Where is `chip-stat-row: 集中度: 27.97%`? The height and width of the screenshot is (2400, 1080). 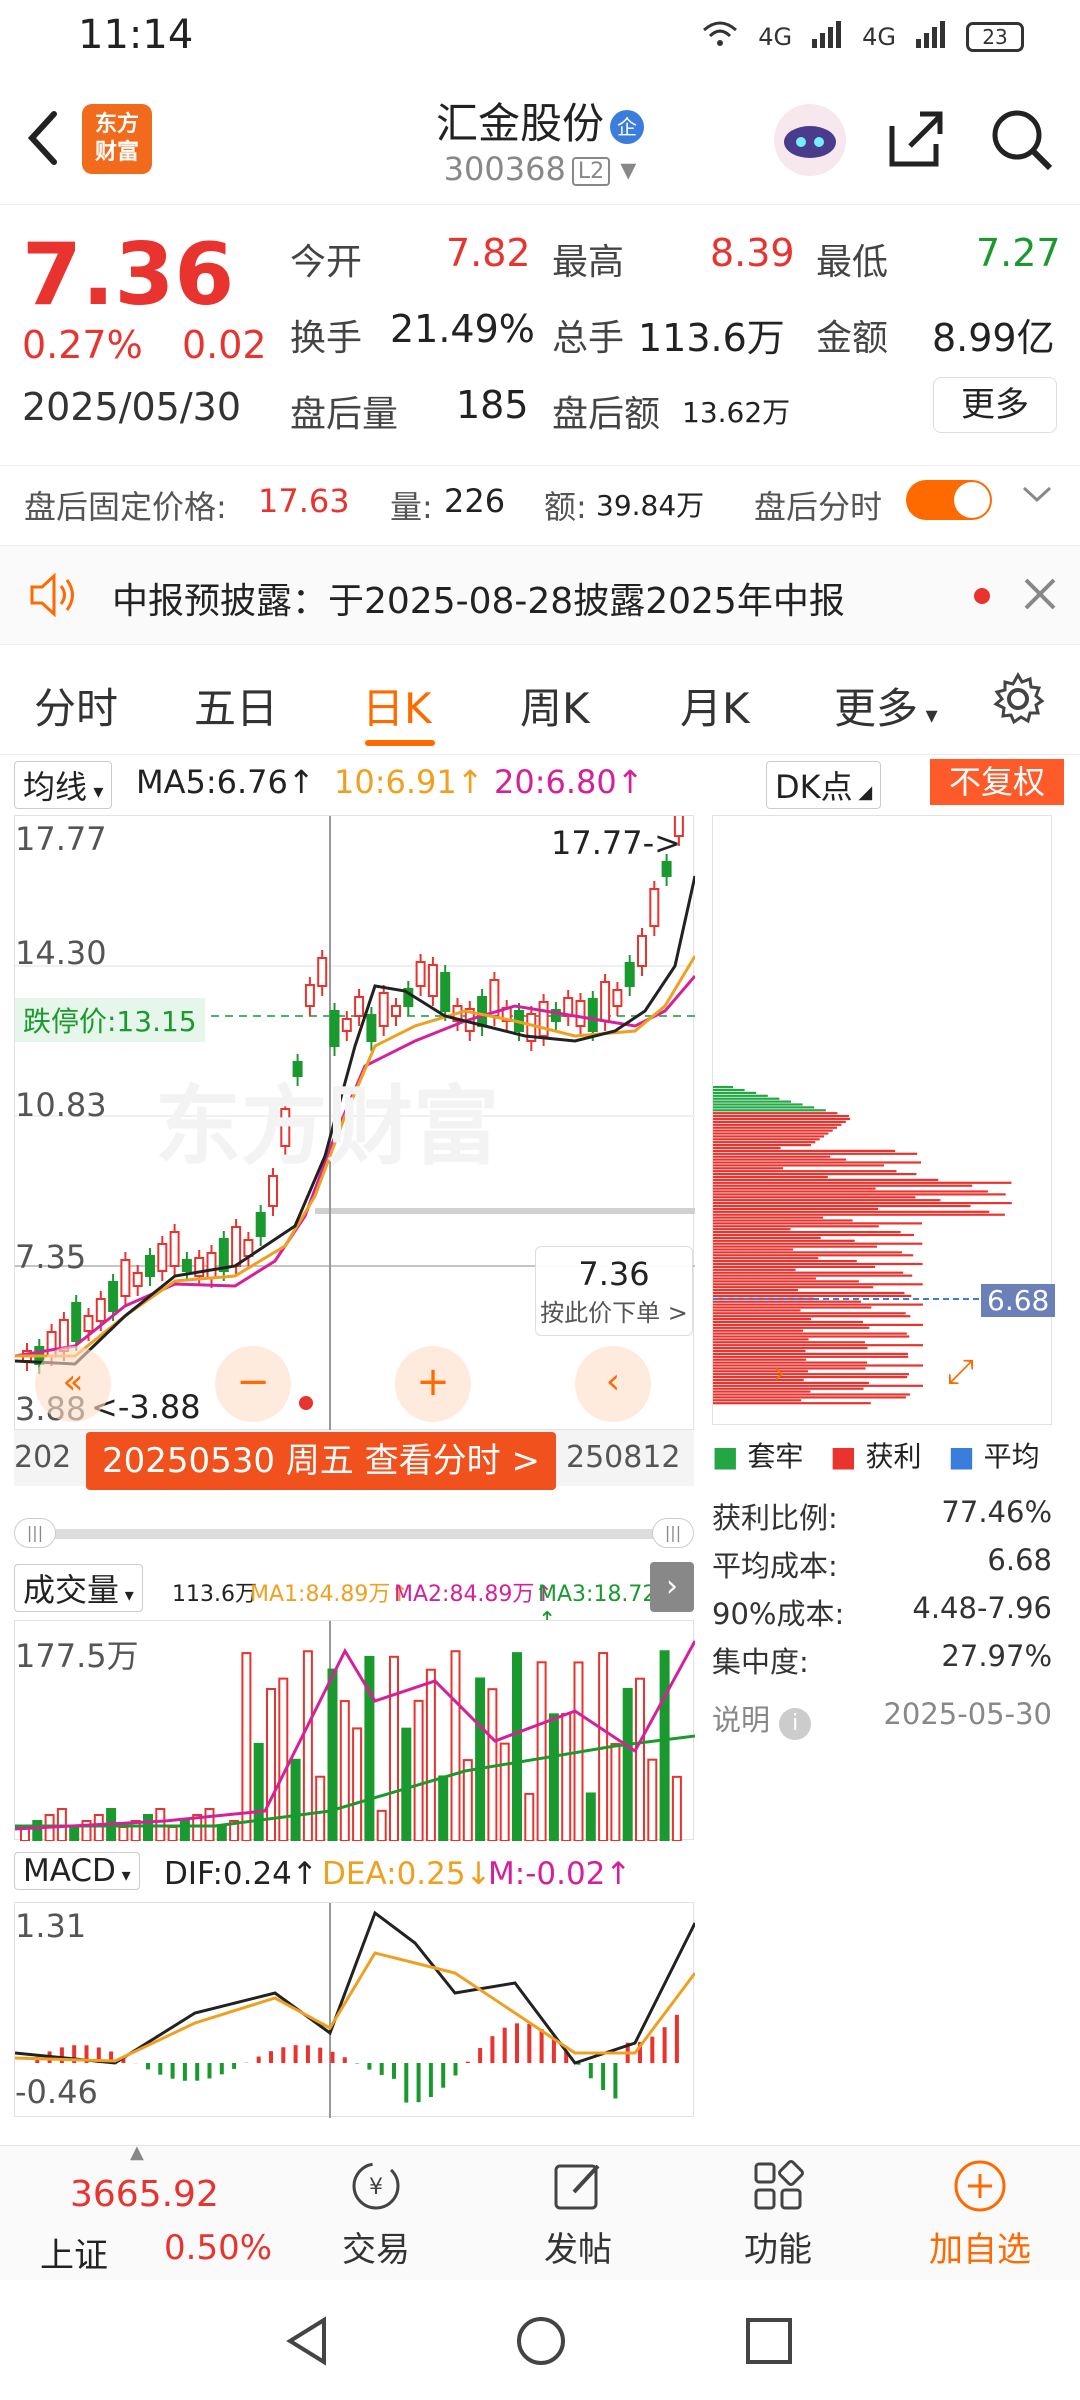 chip-stat-row: 集中度: 27.97% is located at coordinates (882, 1659).